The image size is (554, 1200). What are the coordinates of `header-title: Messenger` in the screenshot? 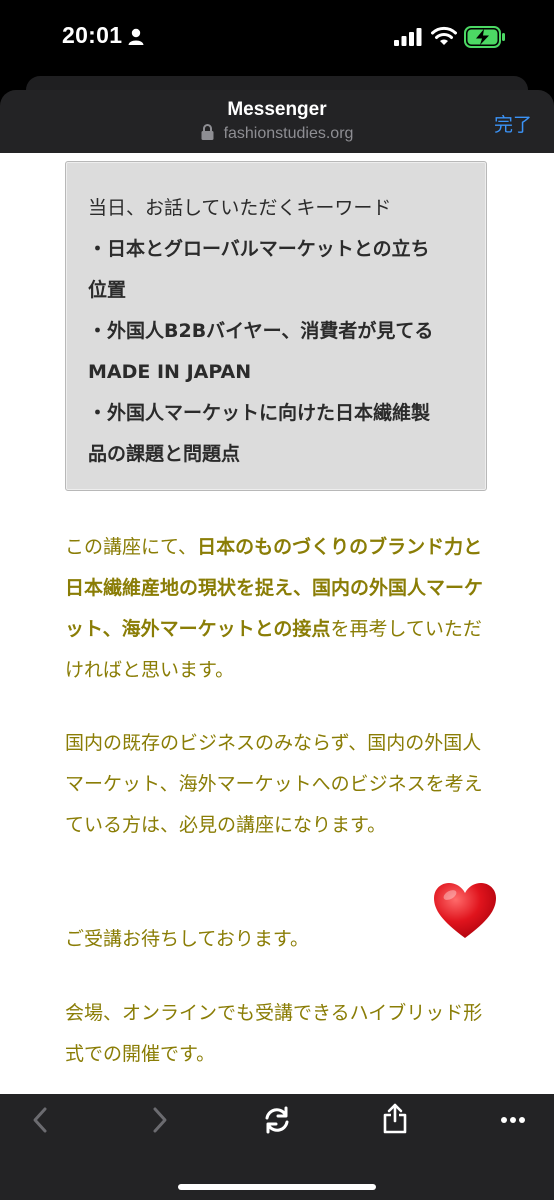 It's located at (277, 109).